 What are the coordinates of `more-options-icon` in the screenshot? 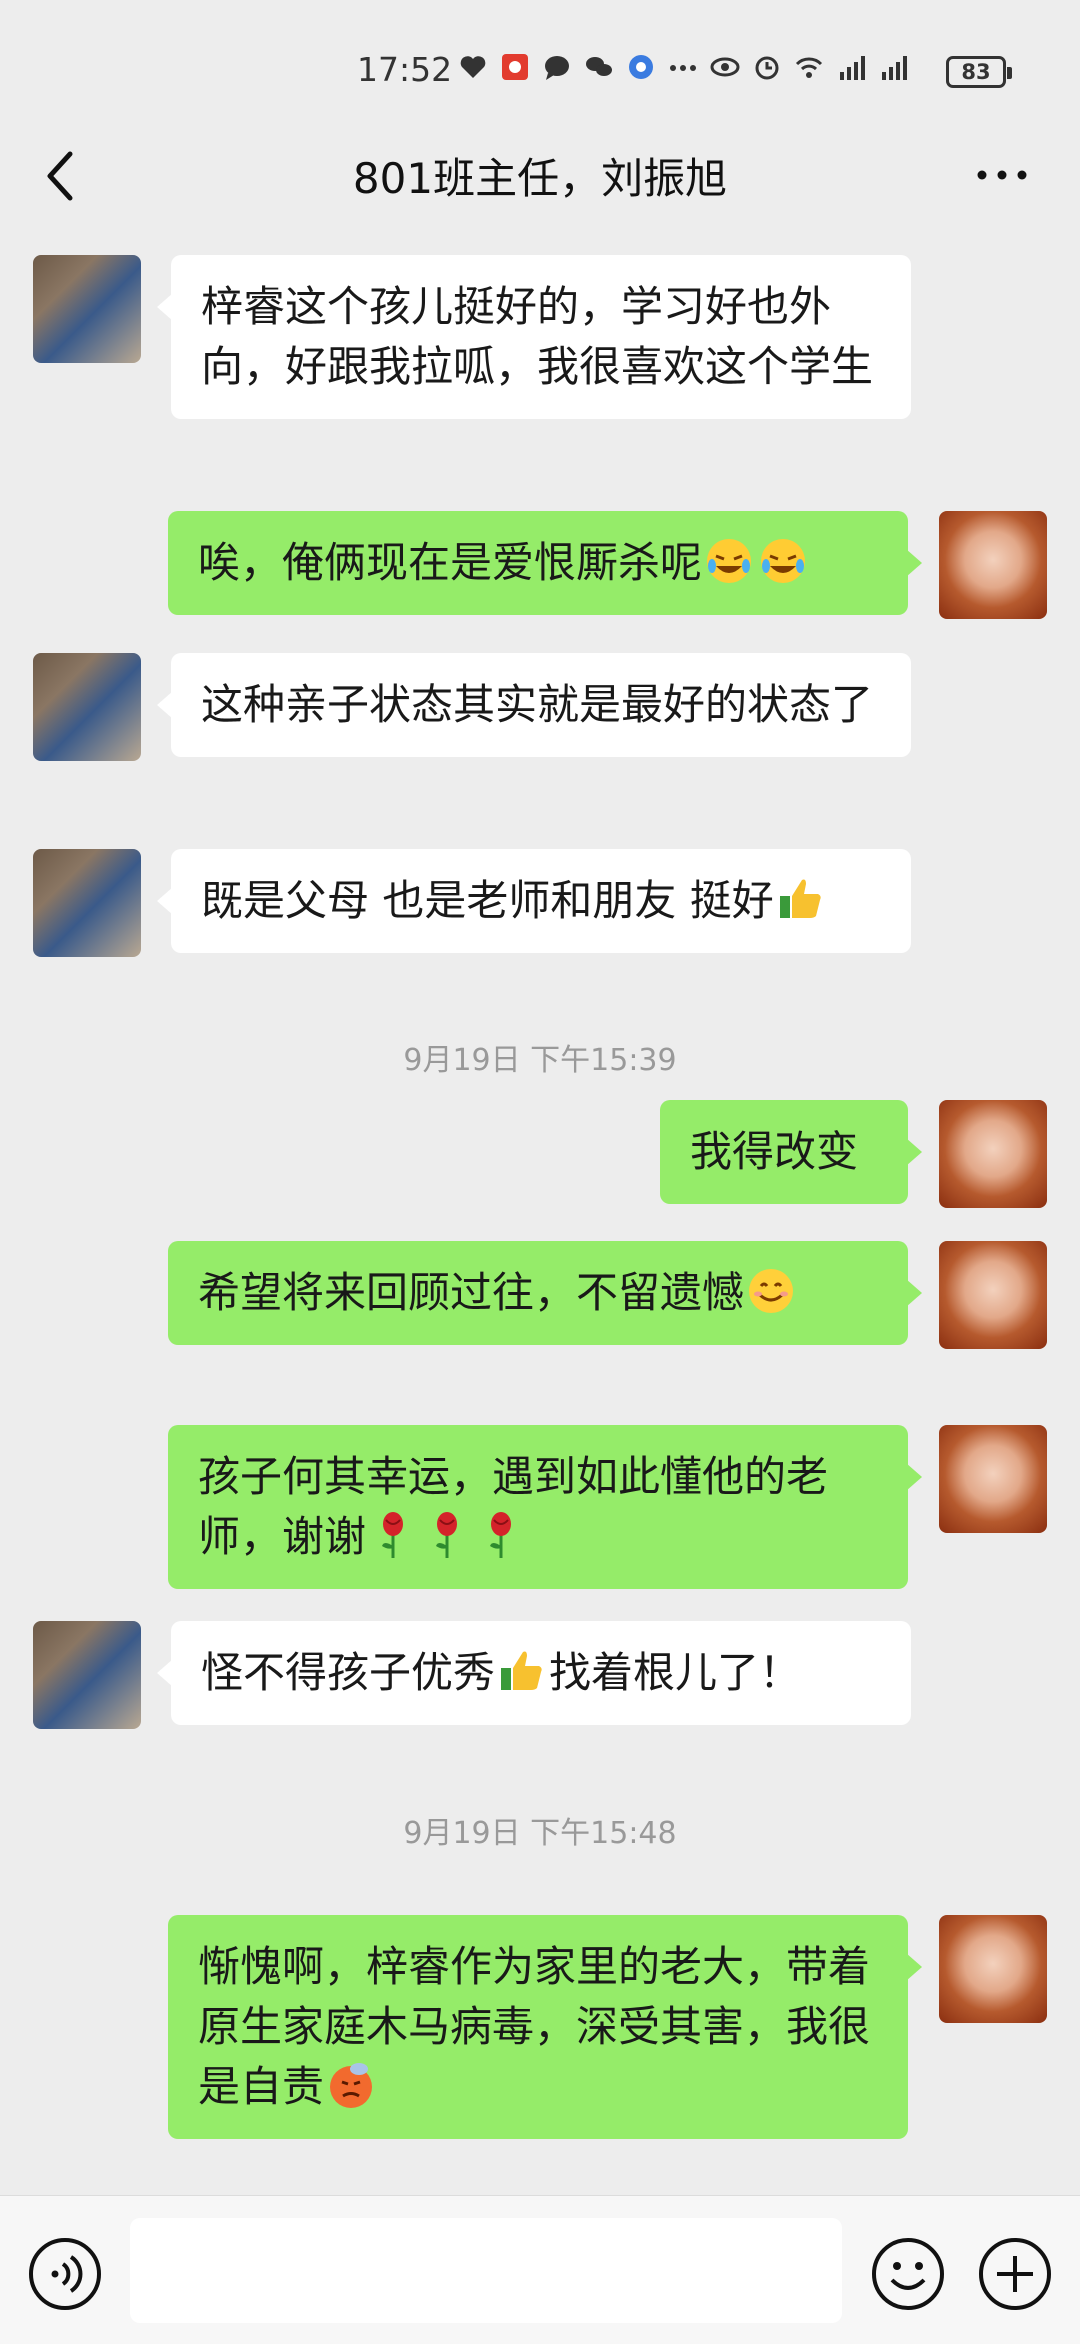 It's located at (1002, 175).